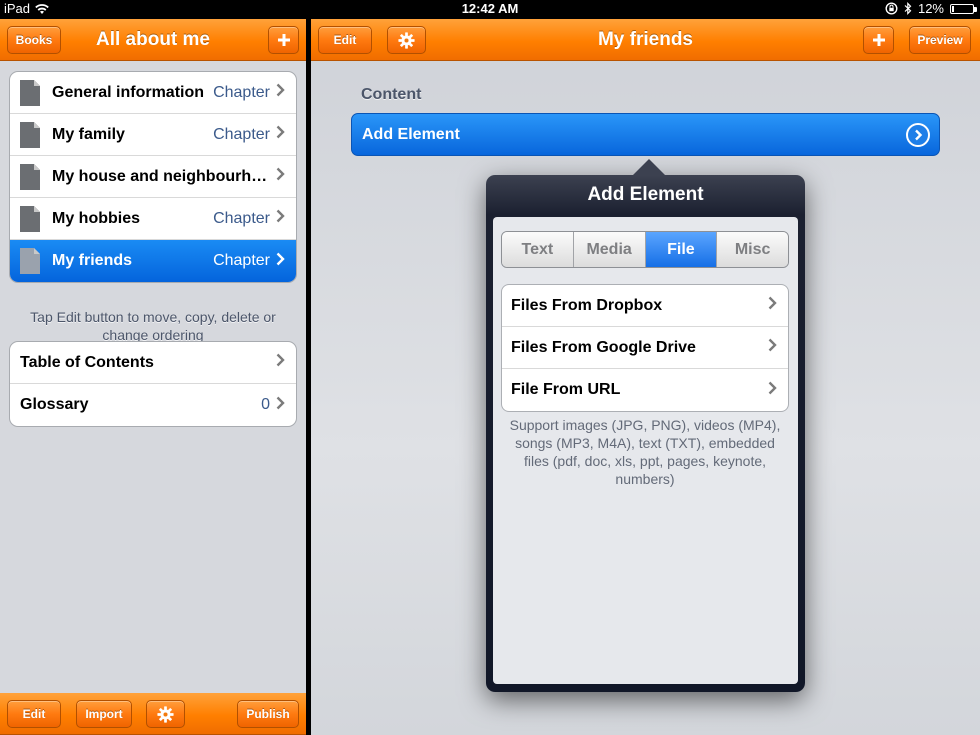 The height and width of the screenshot is (735, 980). Describe the element at coordinates (411, 134) in the screenshot. I see `add-element-label: Add Element` at that location.